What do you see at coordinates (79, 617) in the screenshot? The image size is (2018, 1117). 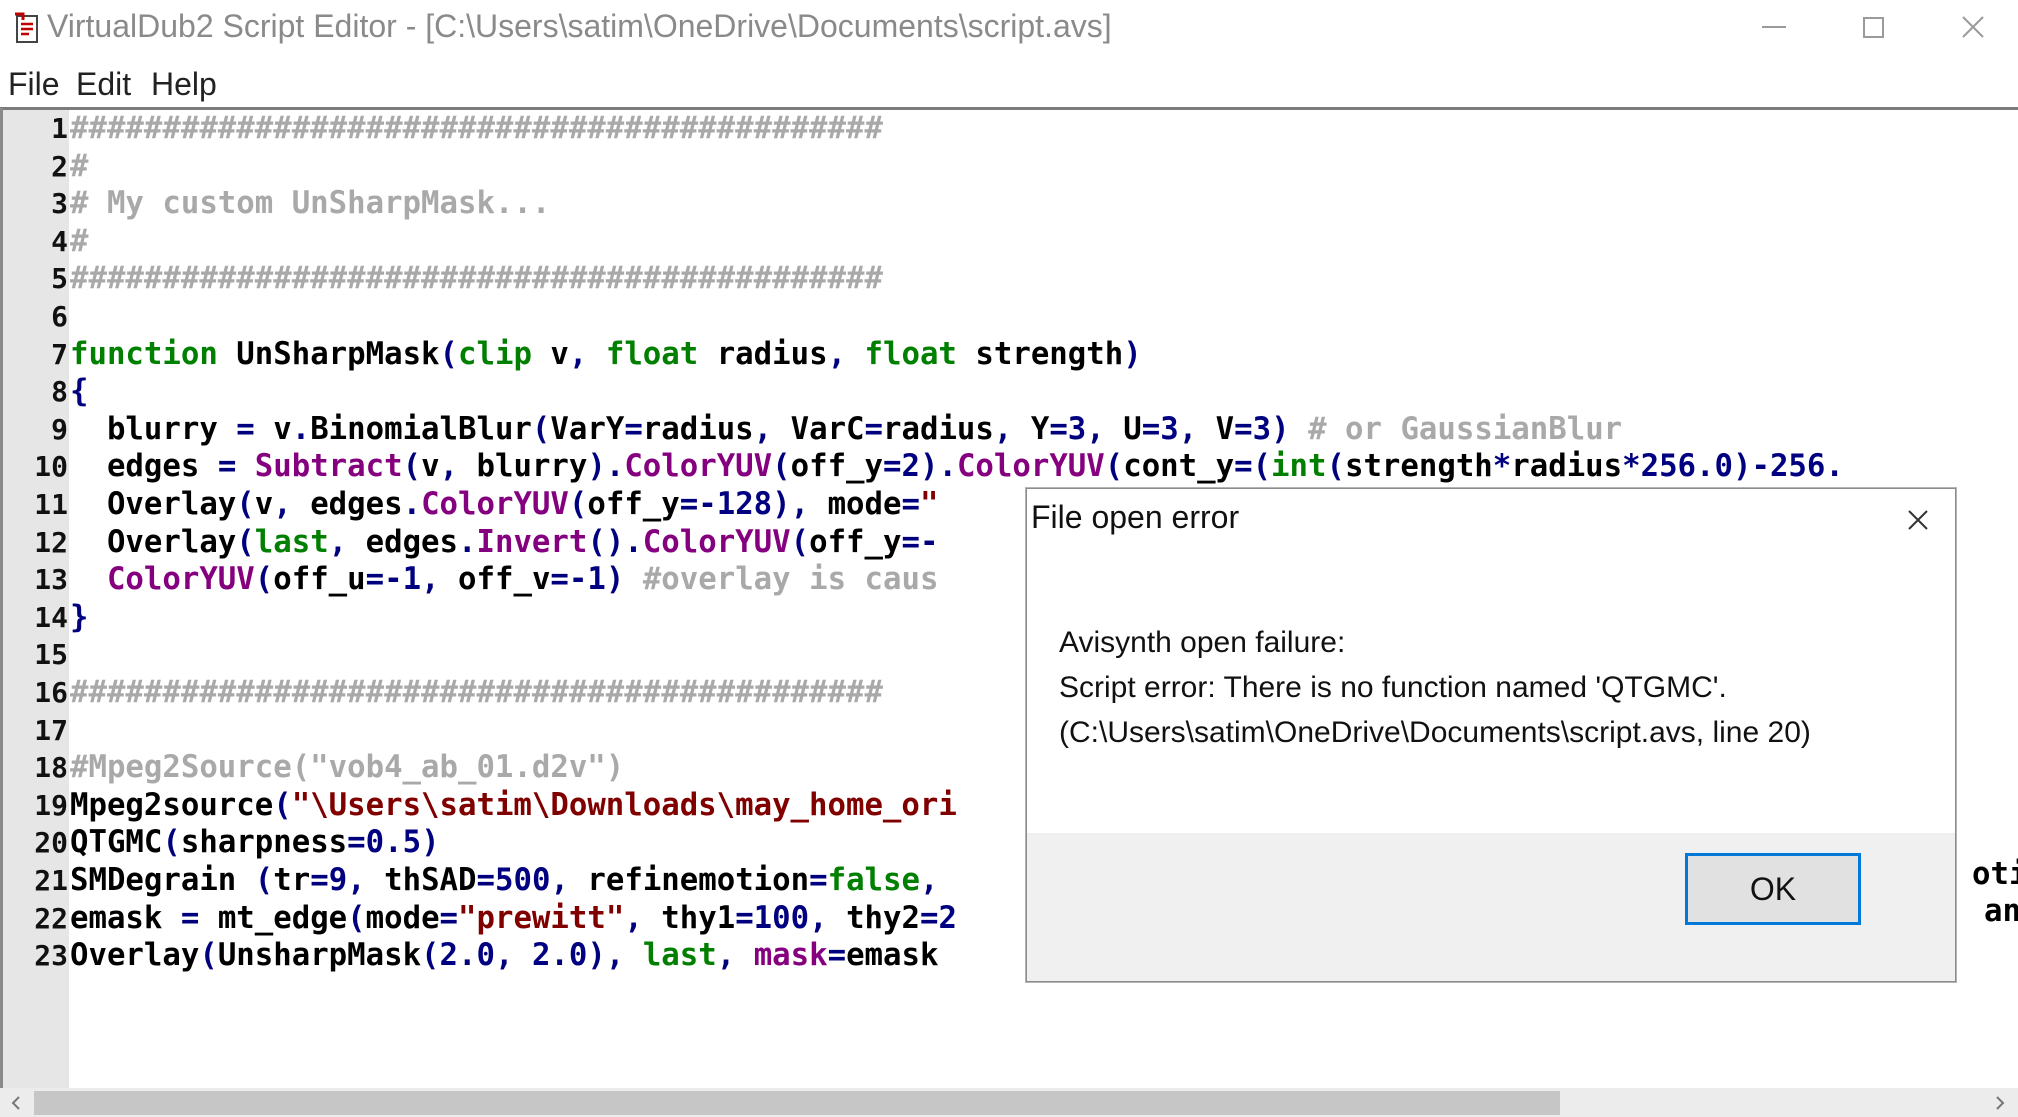 I see `code-token: }` at bounding box center [79, 617].